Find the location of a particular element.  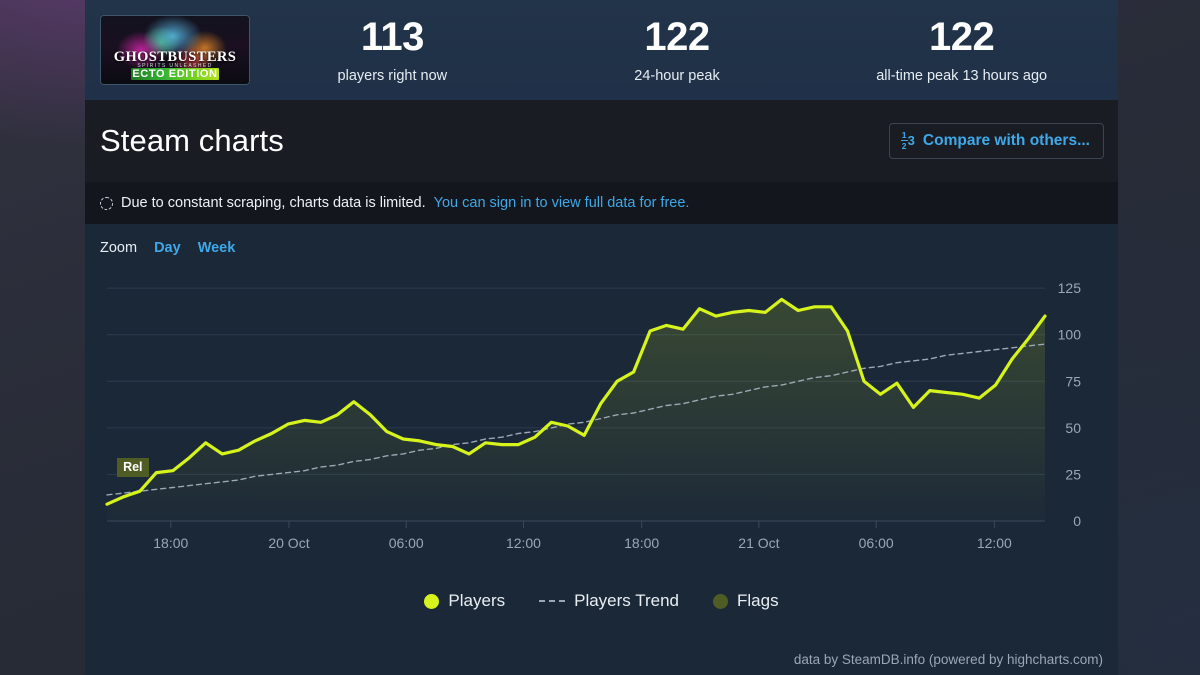

x-axis-ticks is located at coordinates (582, 524).